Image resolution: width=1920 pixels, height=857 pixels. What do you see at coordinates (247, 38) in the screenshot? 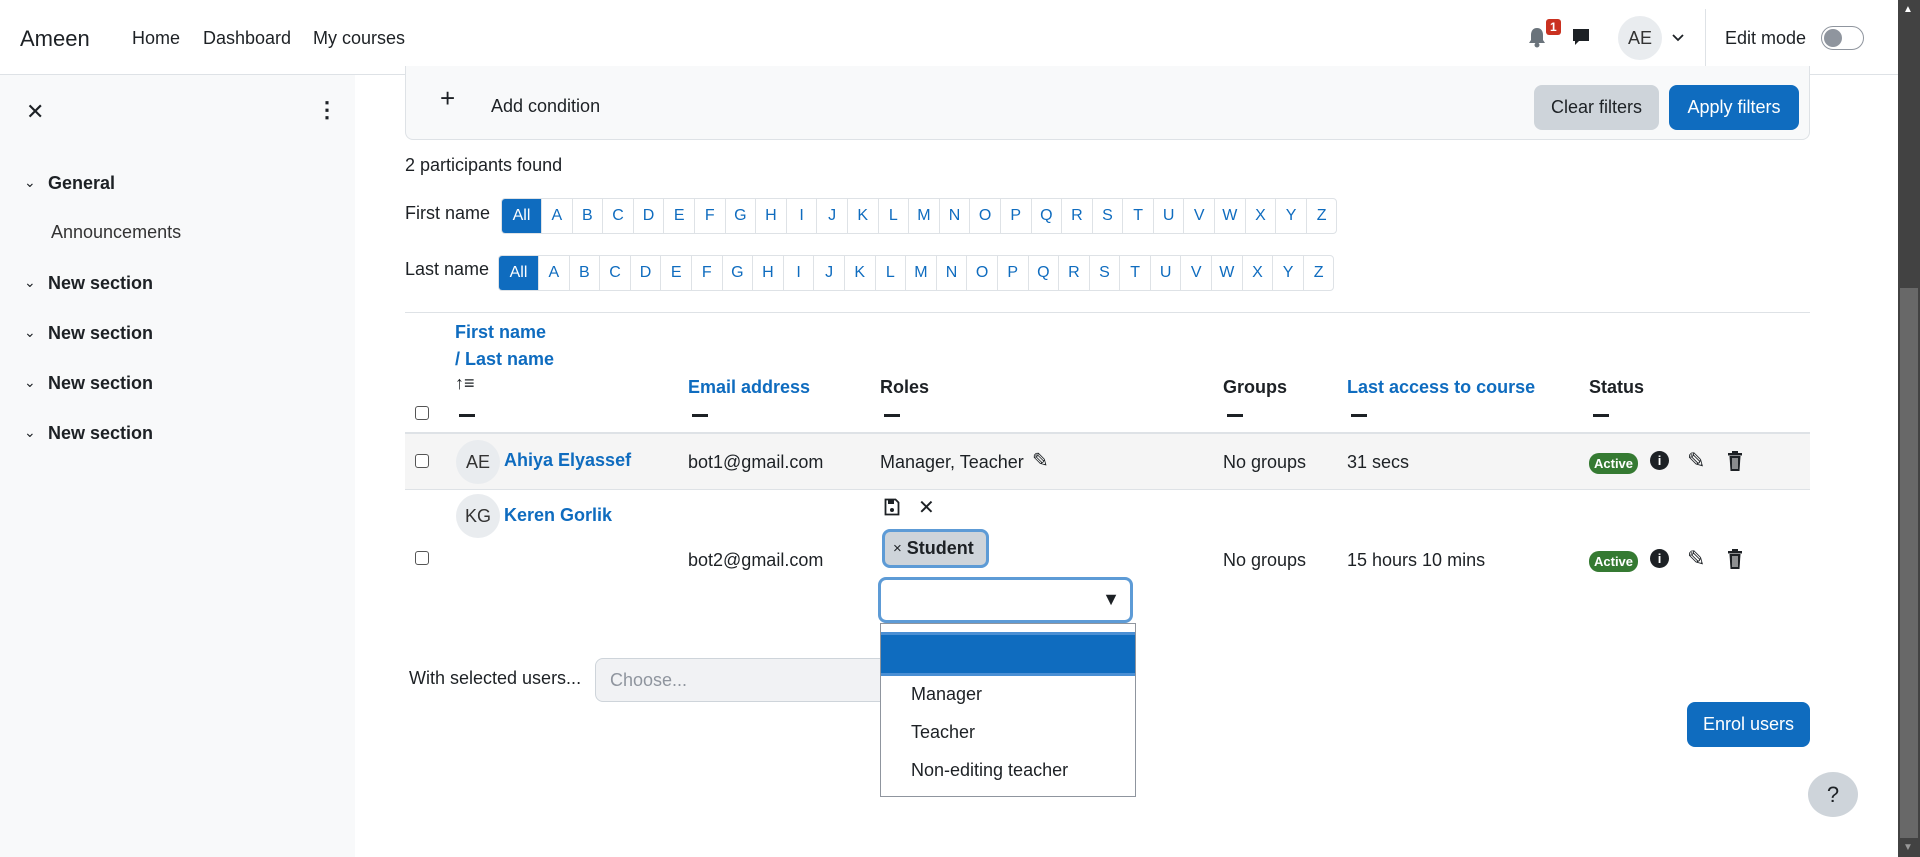
I see `nav-dashboard: Dashboard` at bounding box center [247, 38].